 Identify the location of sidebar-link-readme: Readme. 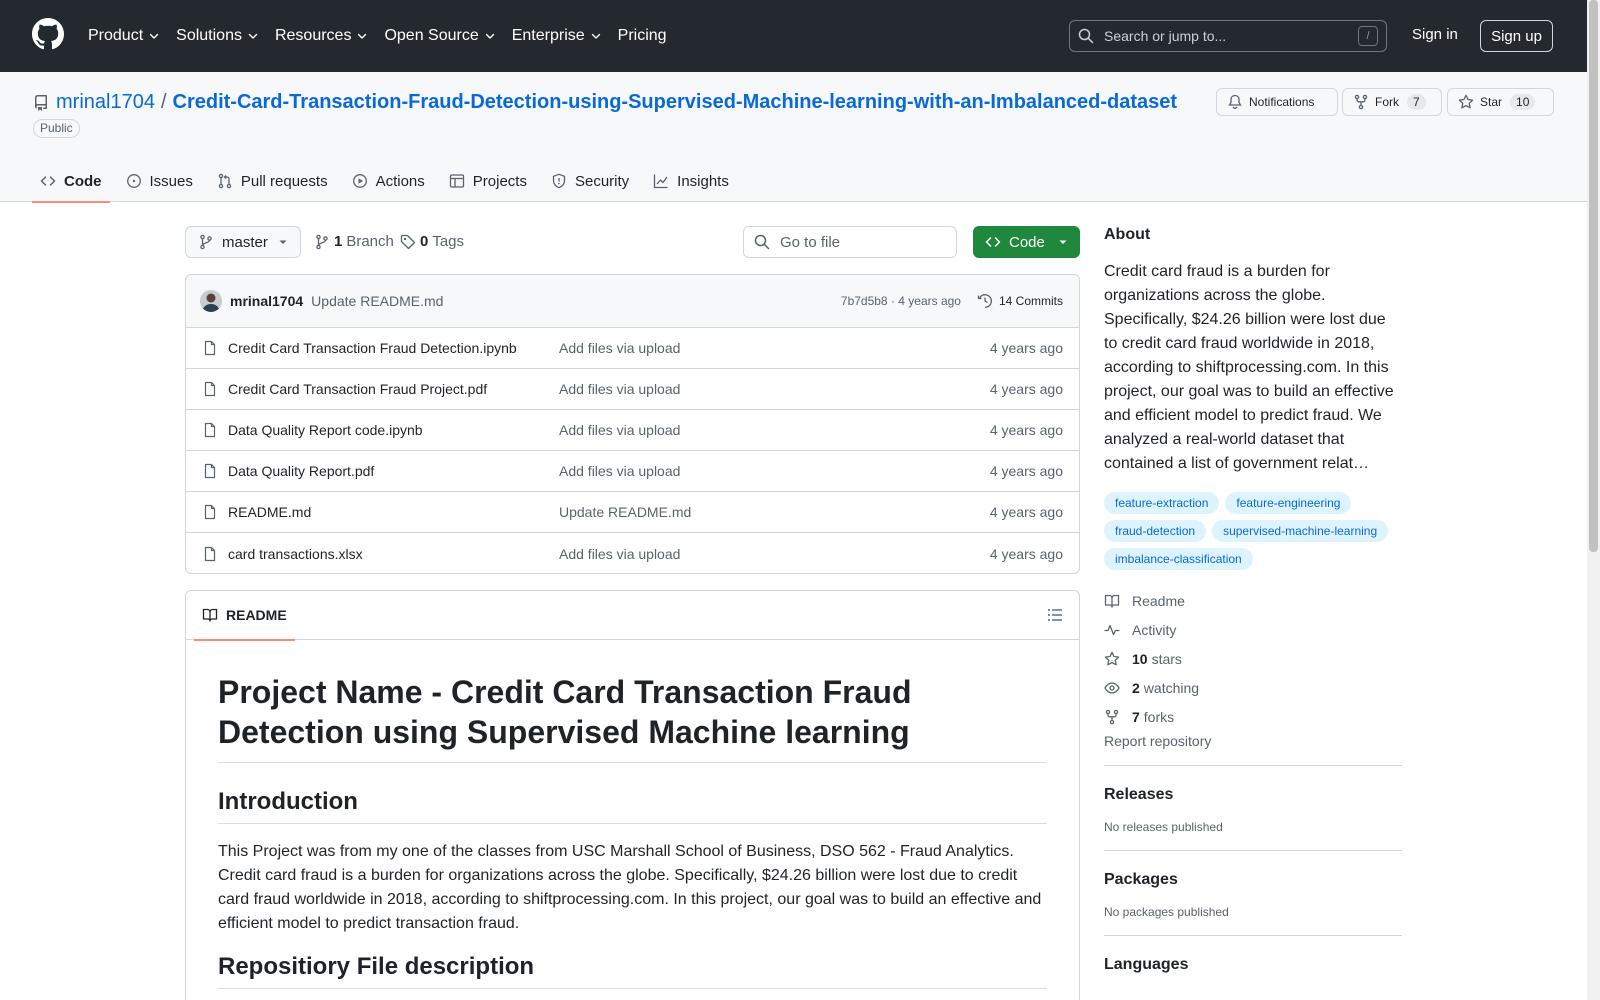
(1253, 600).